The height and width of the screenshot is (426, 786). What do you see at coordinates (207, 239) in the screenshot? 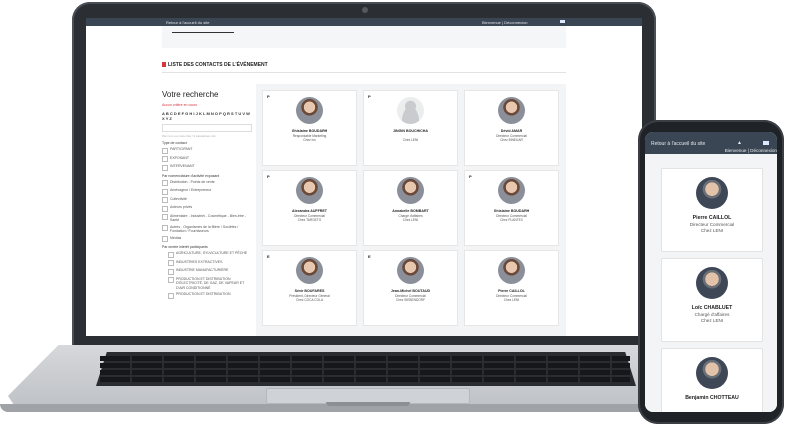
I see `sector-checkbox: Médias` at bounding box center [207, 239].